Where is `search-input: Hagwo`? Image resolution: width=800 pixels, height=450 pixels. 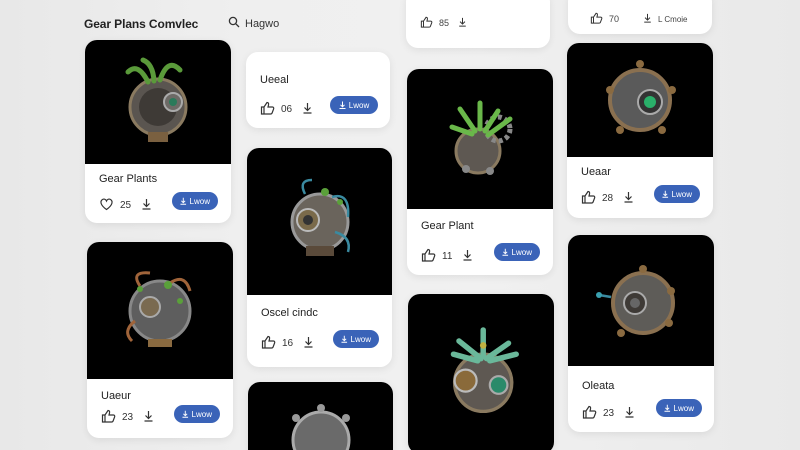 search-input: Hagwo is located at coordinates (262, 24).